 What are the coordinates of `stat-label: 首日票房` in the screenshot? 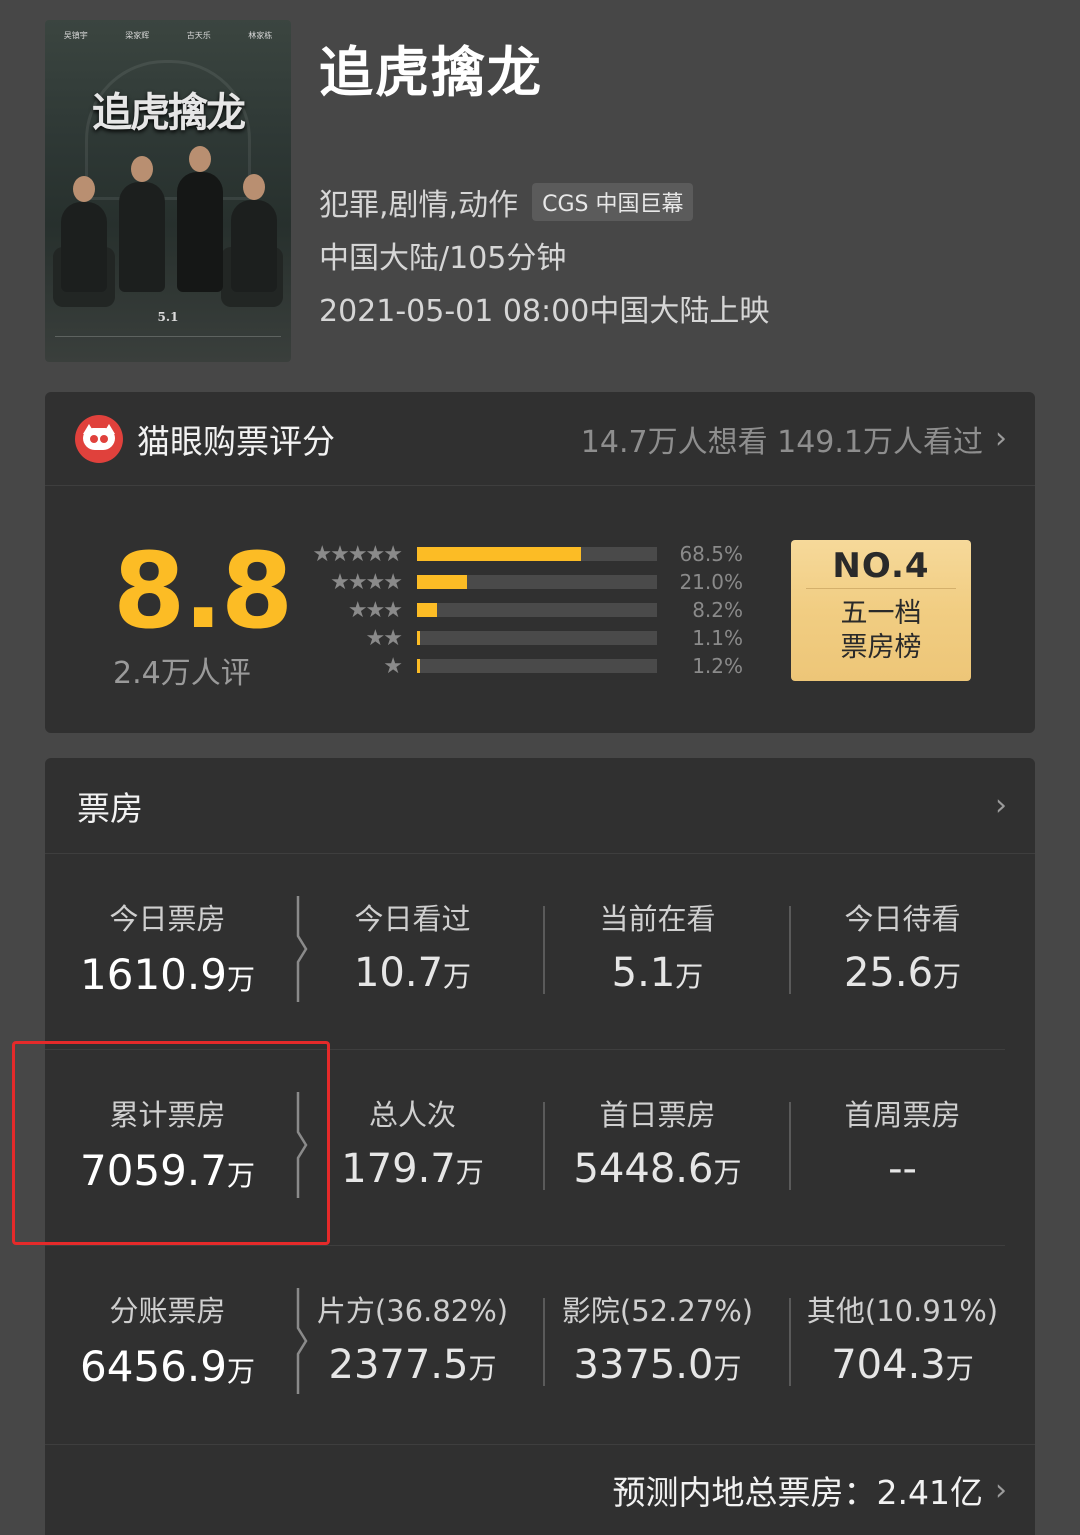 It's located at (657, 1115).